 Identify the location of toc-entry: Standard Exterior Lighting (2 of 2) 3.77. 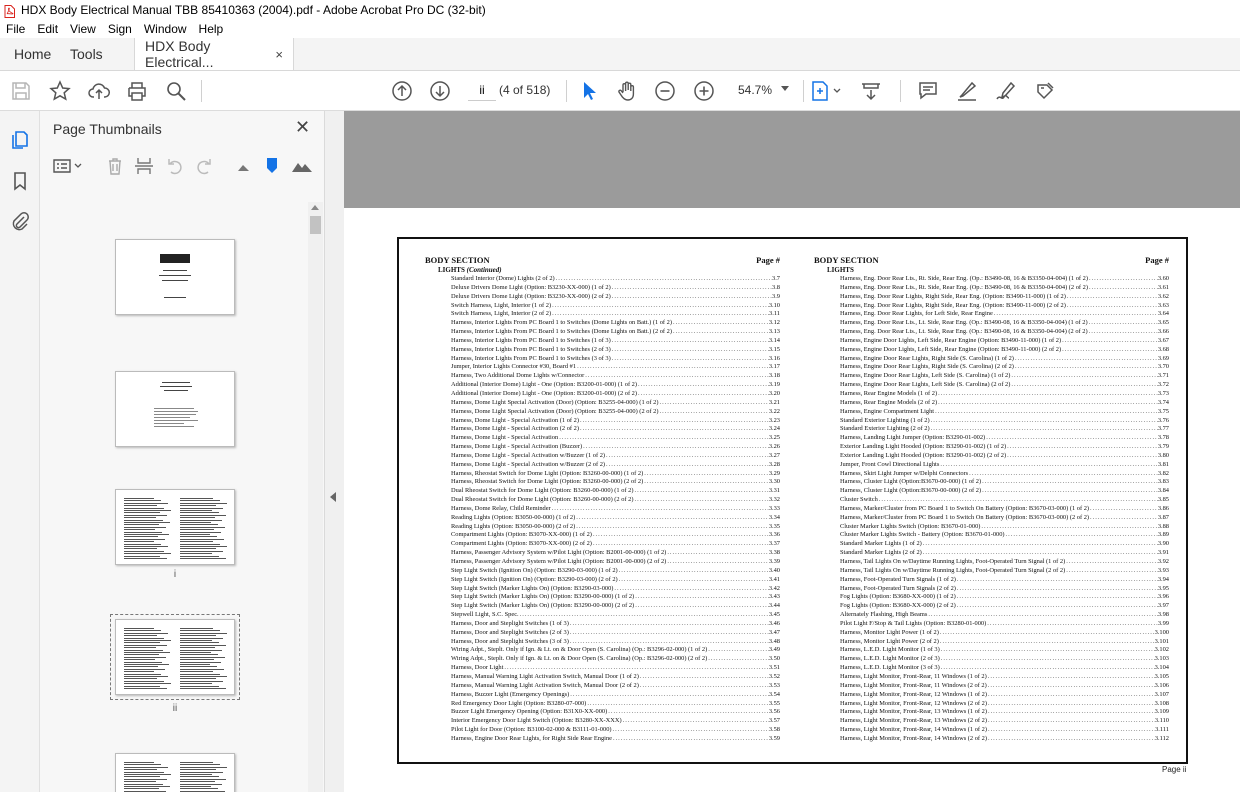
(1004, 429).